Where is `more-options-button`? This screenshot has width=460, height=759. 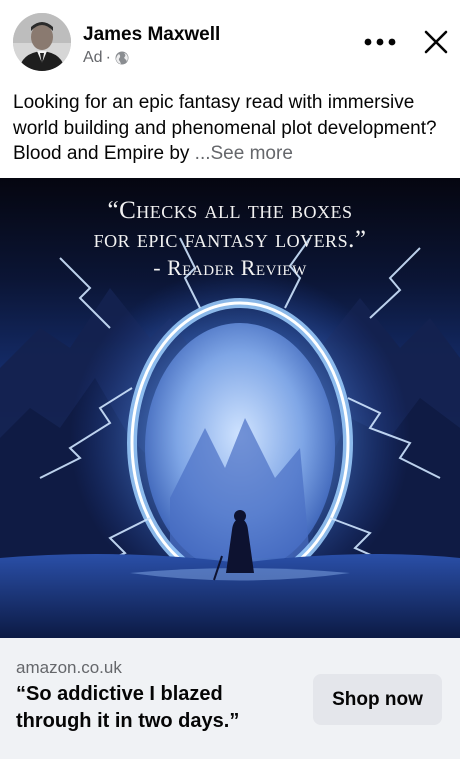 more-options-button is located at coordinates (380, 42).